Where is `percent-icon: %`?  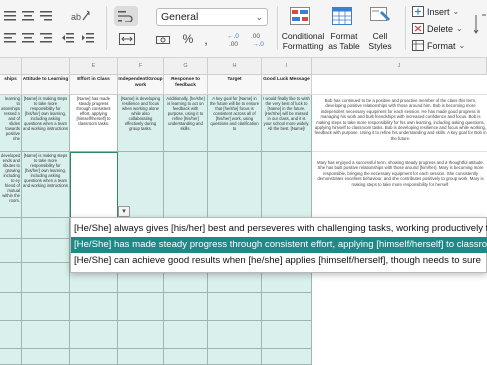
percent-icon: % is located at coordinates (188, 39).